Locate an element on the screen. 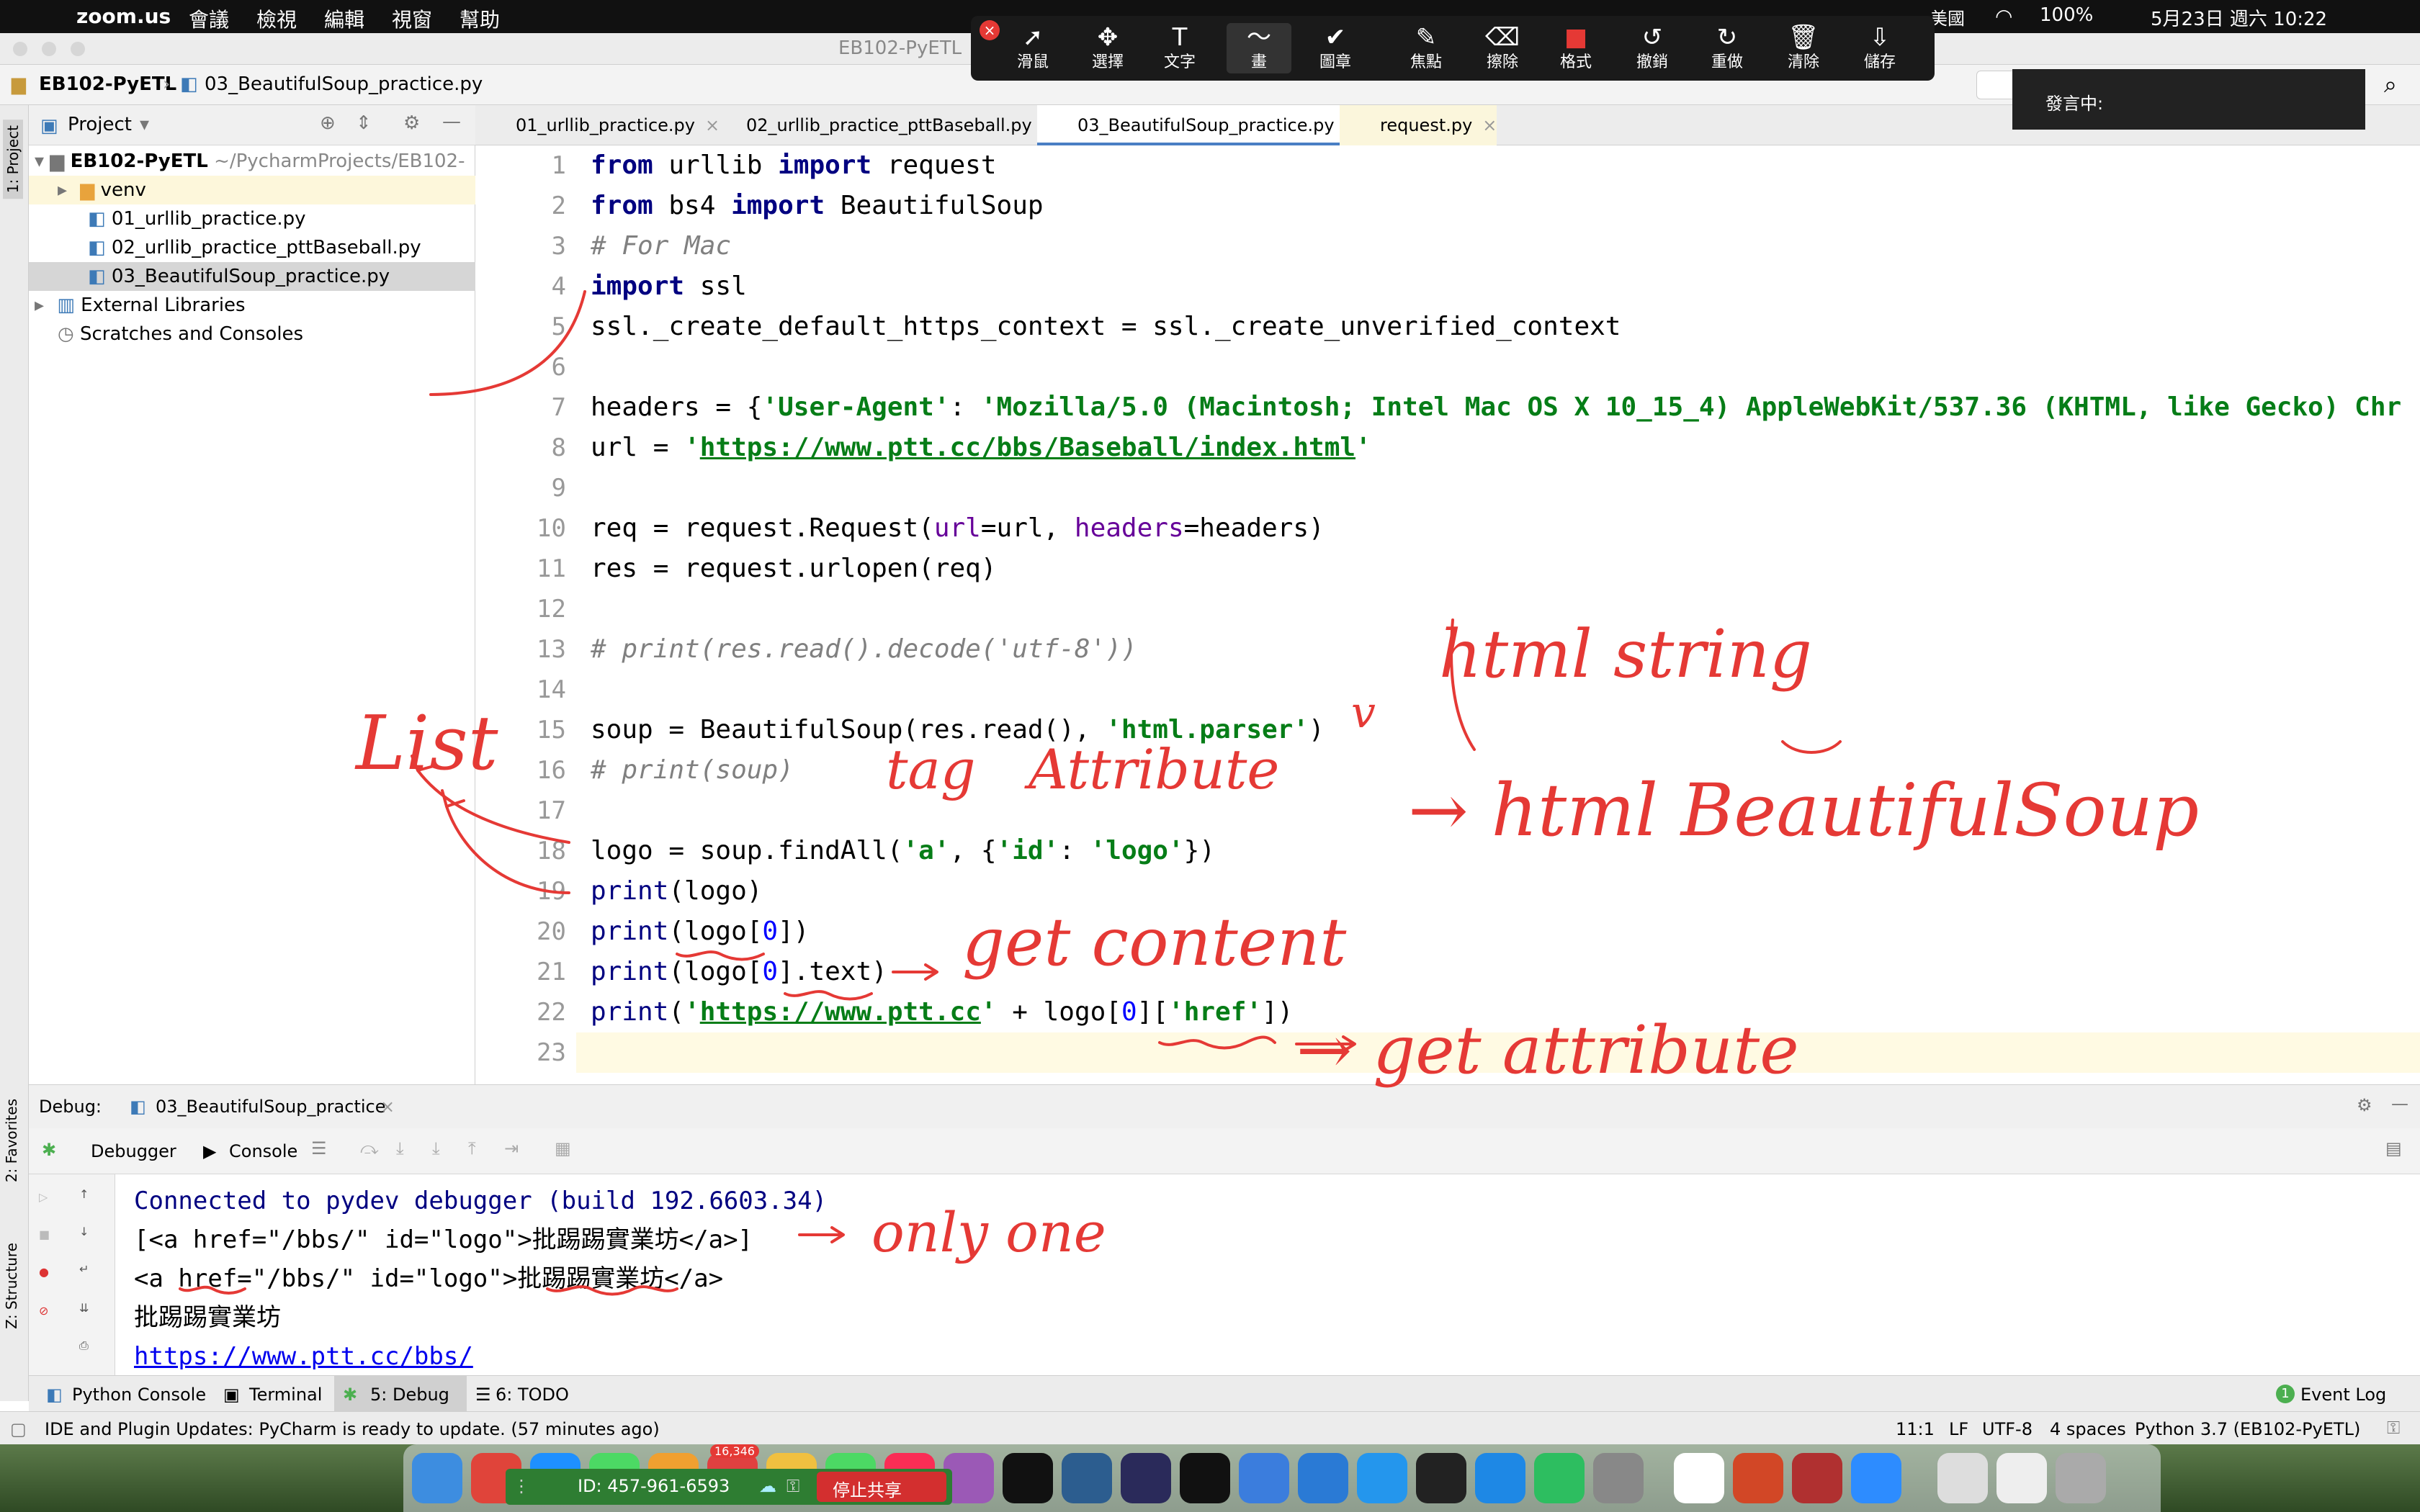 This screenshot has width=2420, height=1512. tool-trash-button: 🗑 清除 is located at coordinates (1804, 48).